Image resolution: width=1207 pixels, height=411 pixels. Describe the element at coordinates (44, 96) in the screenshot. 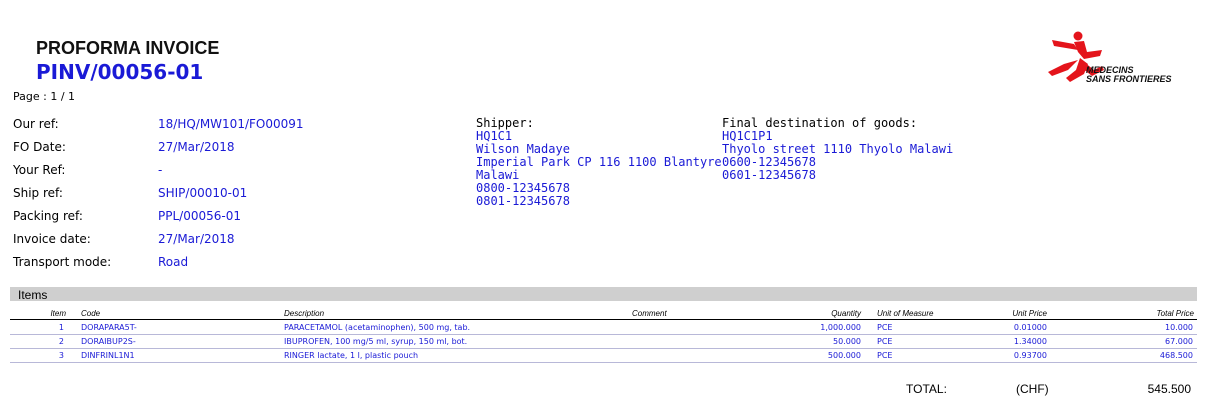

I see `page-indicator: Page : 1 / 1` at that location.